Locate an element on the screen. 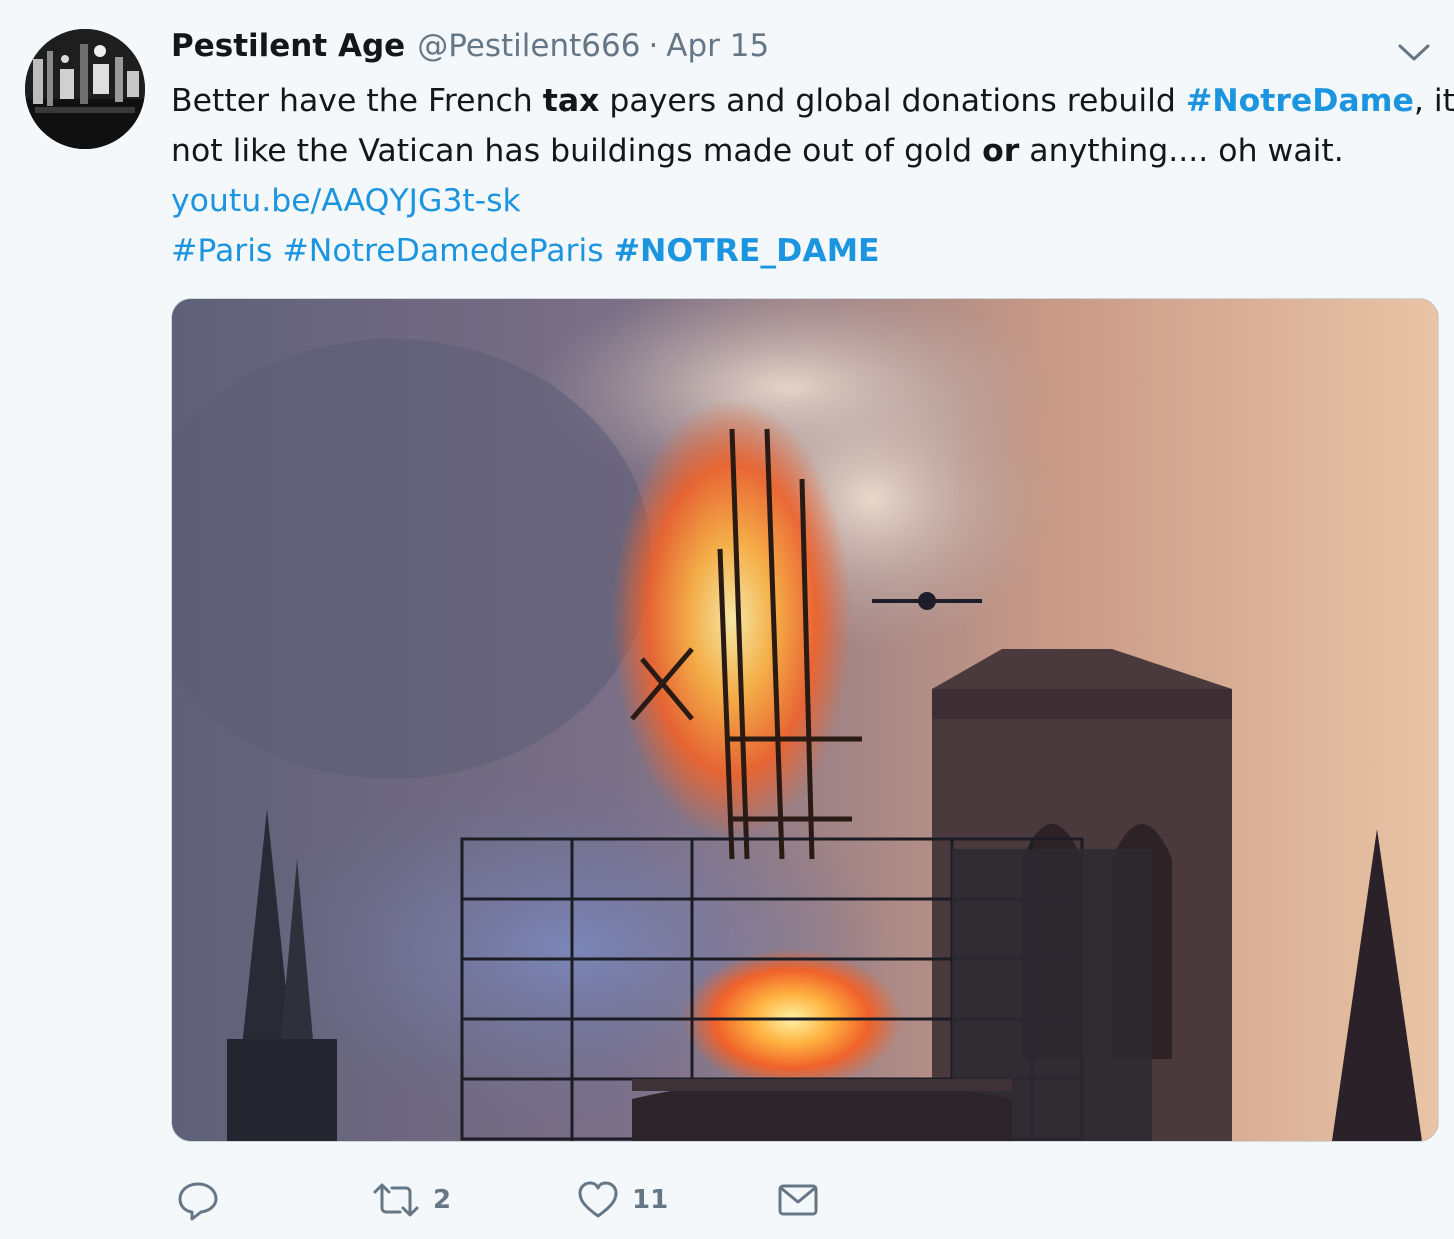  tweet-date: Apr 15 is located at coordinates (717, 46).